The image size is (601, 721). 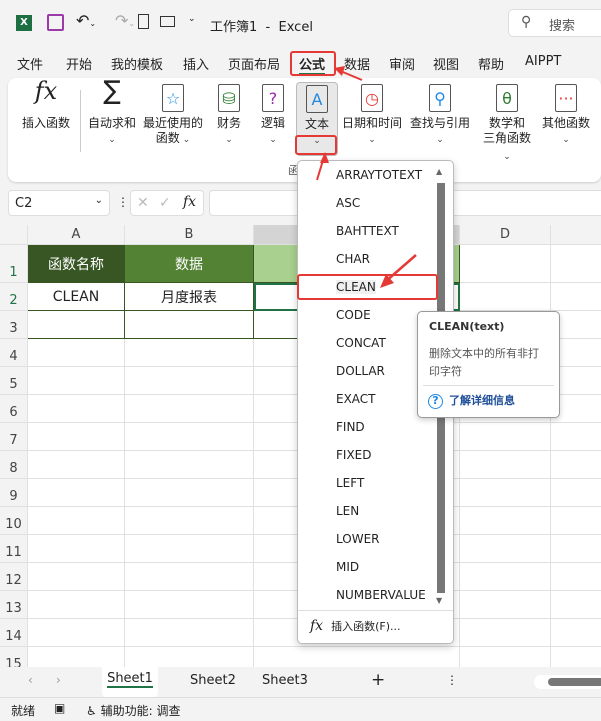 I want to click on scroll-thumb, so click(x=574, y=682).